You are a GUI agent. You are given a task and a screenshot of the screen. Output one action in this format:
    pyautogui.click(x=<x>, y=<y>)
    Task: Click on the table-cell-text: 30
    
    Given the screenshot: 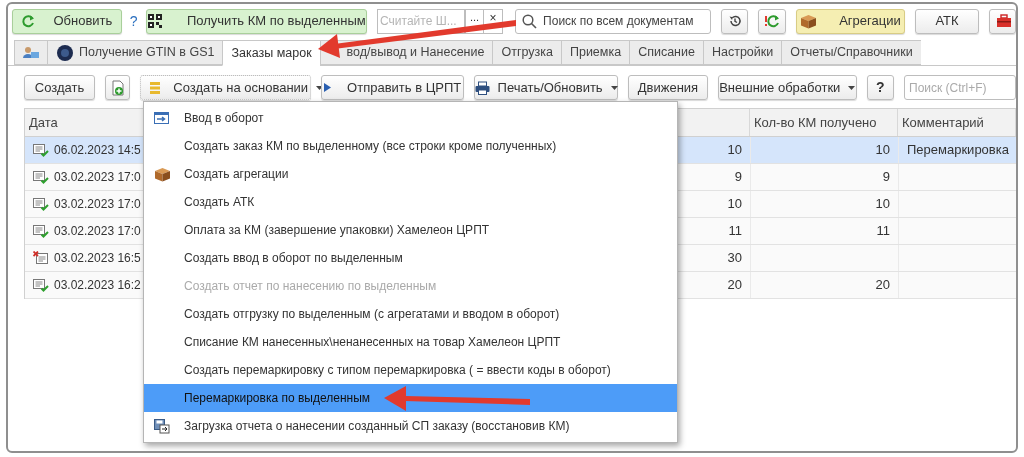 What is the action you would take?
    pyautogui.click(x=734, y=258)
    